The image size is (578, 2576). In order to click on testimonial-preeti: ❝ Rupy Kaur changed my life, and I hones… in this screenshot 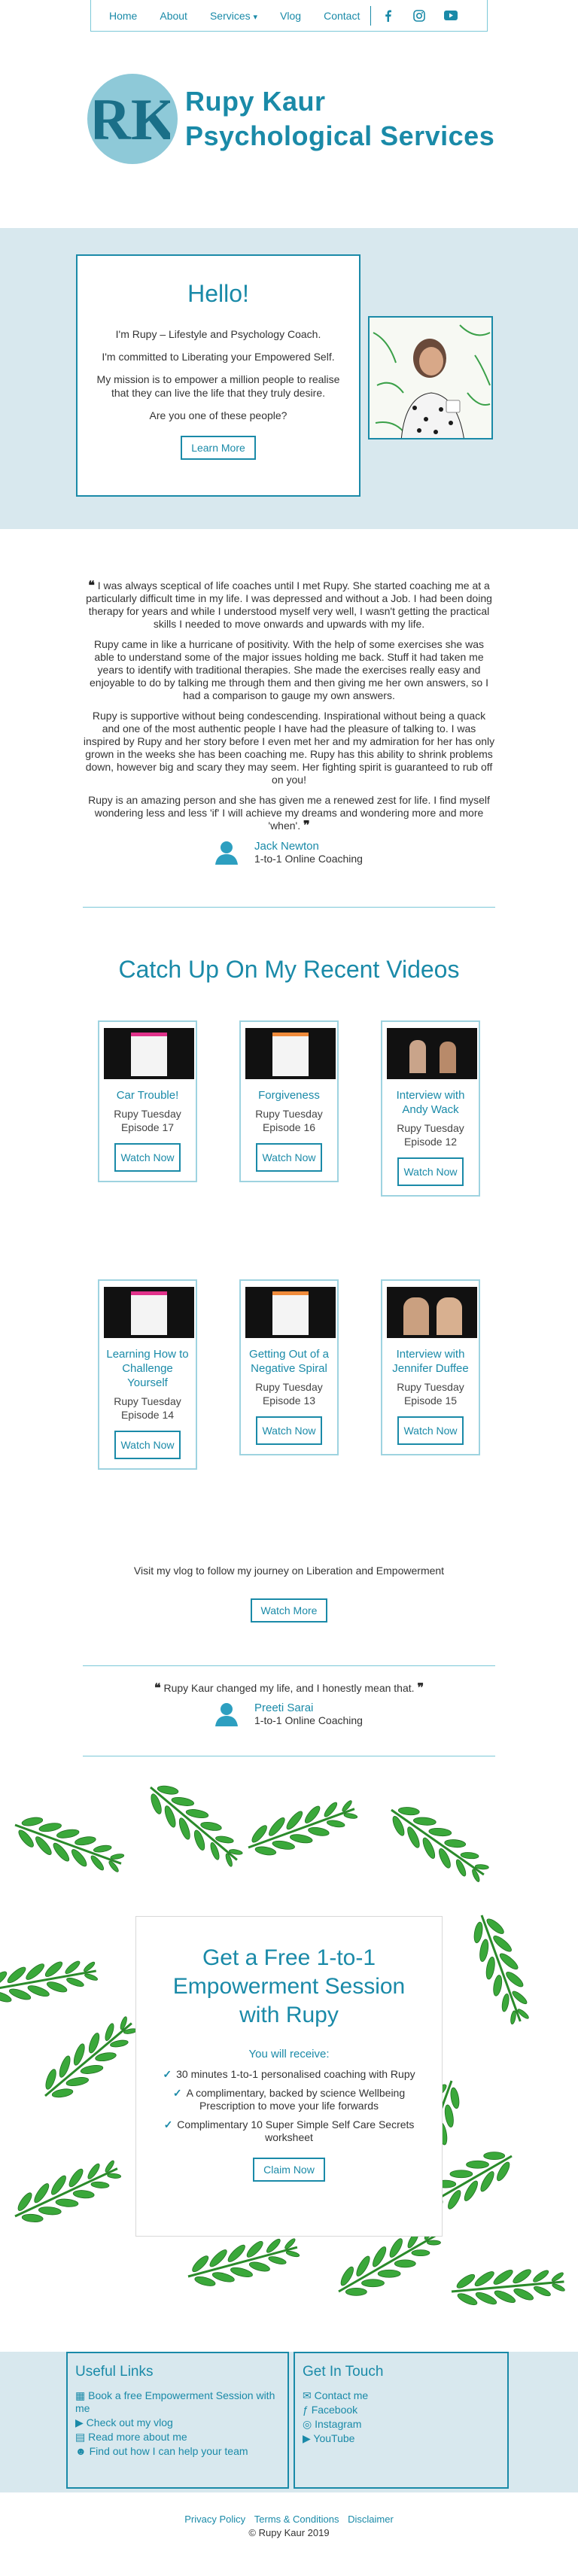, I will do `click(289, 1703)`.